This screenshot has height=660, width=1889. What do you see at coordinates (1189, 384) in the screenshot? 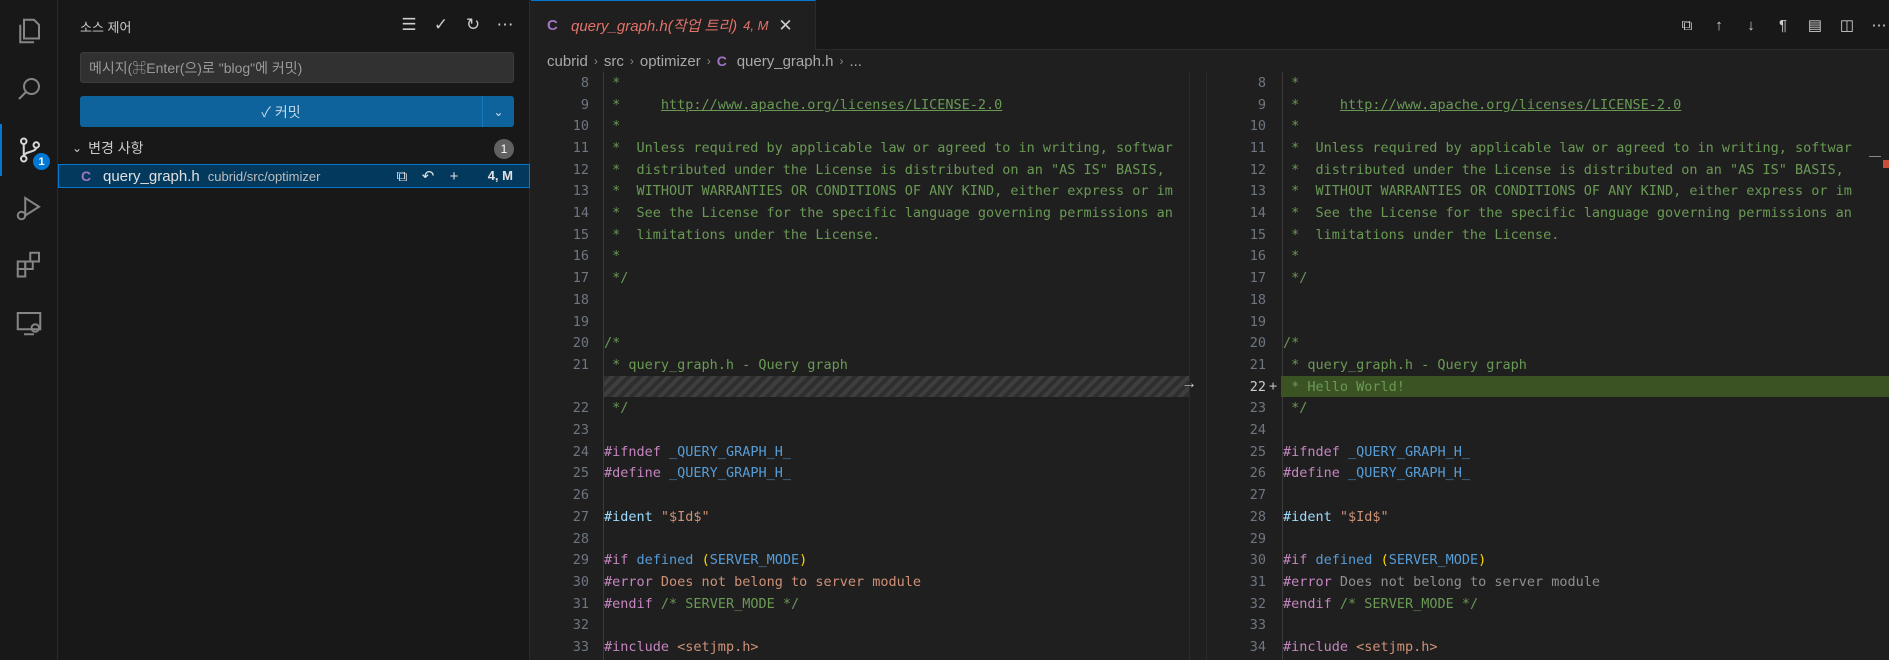
I see `revert-arrow-icon: →` at bounding box center [1189, 384].